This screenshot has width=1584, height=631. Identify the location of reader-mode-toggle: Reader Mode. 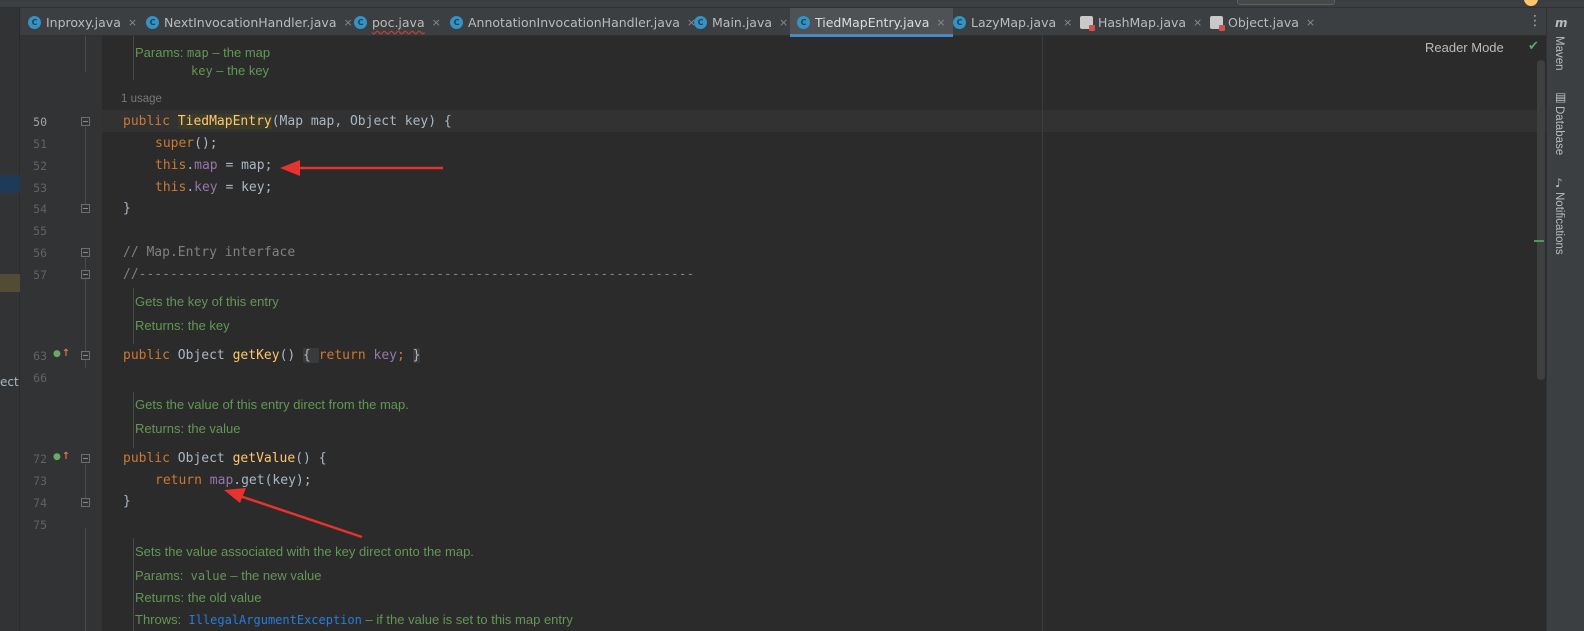
(1464, 47).